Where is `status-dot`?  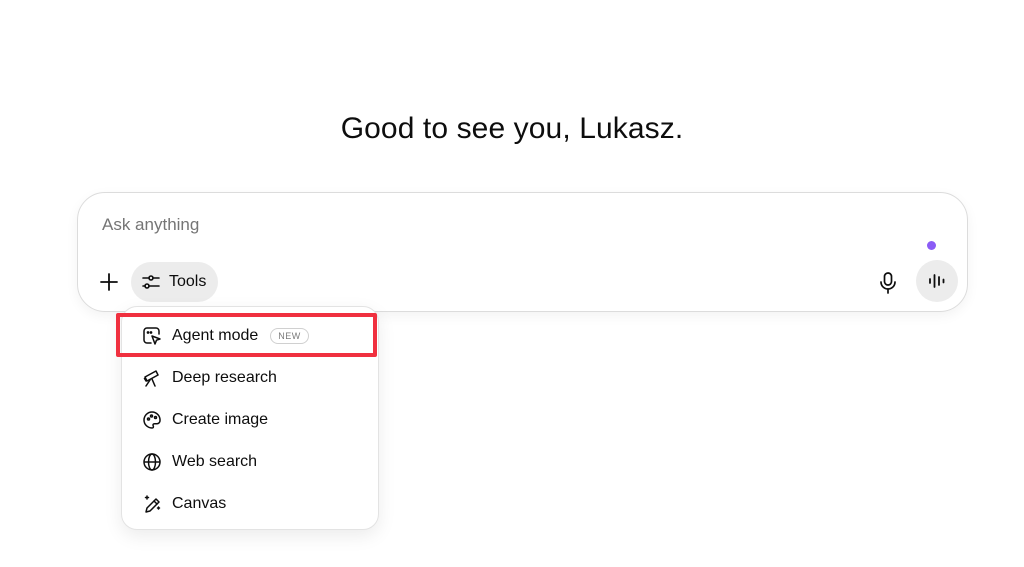
status-dot is located at coordinates (931, 245).